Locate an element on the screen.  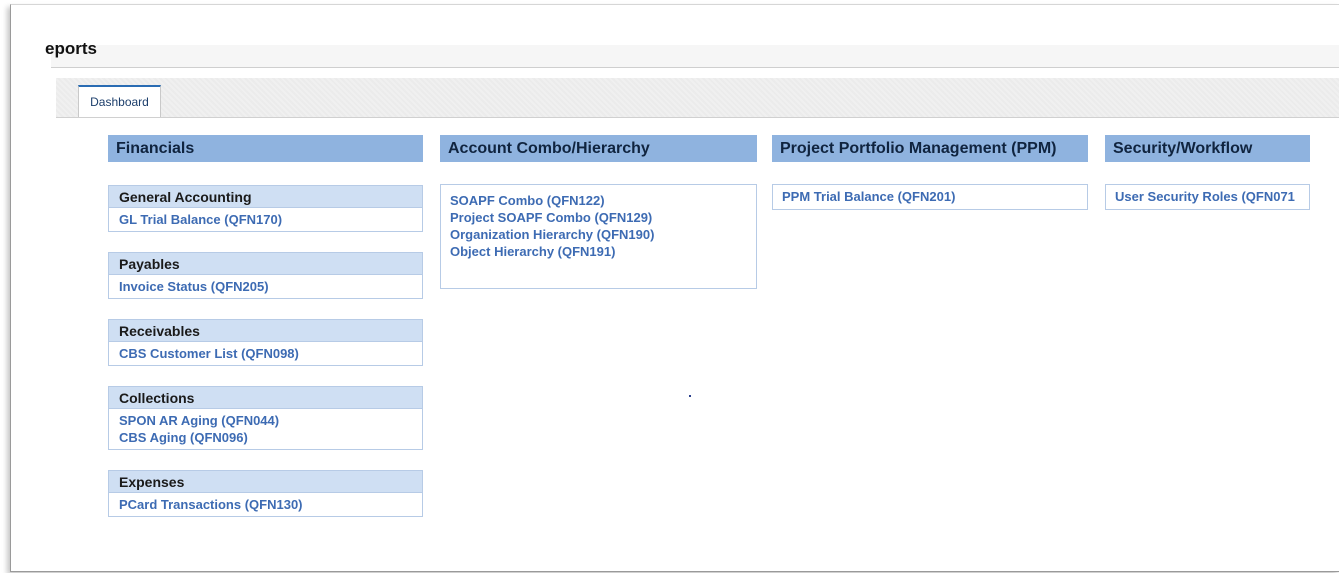
report-link: GL Trial Balance (QFN170) is located at coordinates (270, 219).